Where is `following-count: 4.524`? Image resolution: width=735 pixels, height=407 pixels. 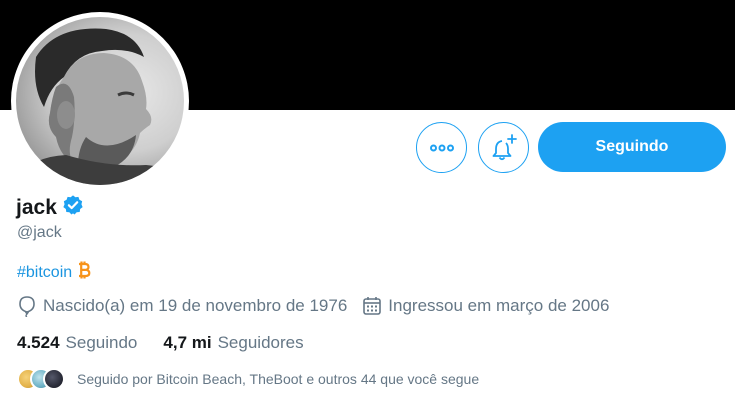
following-count: 4.524 is located at coordinates (38, 342).